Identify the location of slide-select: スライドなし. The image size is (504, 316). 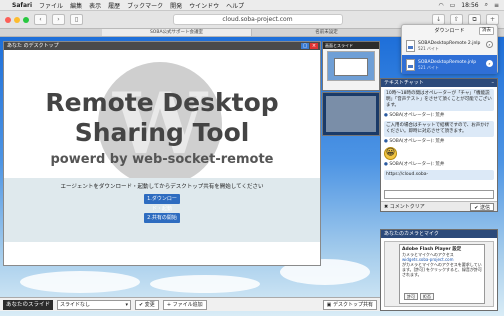
(94, 304).